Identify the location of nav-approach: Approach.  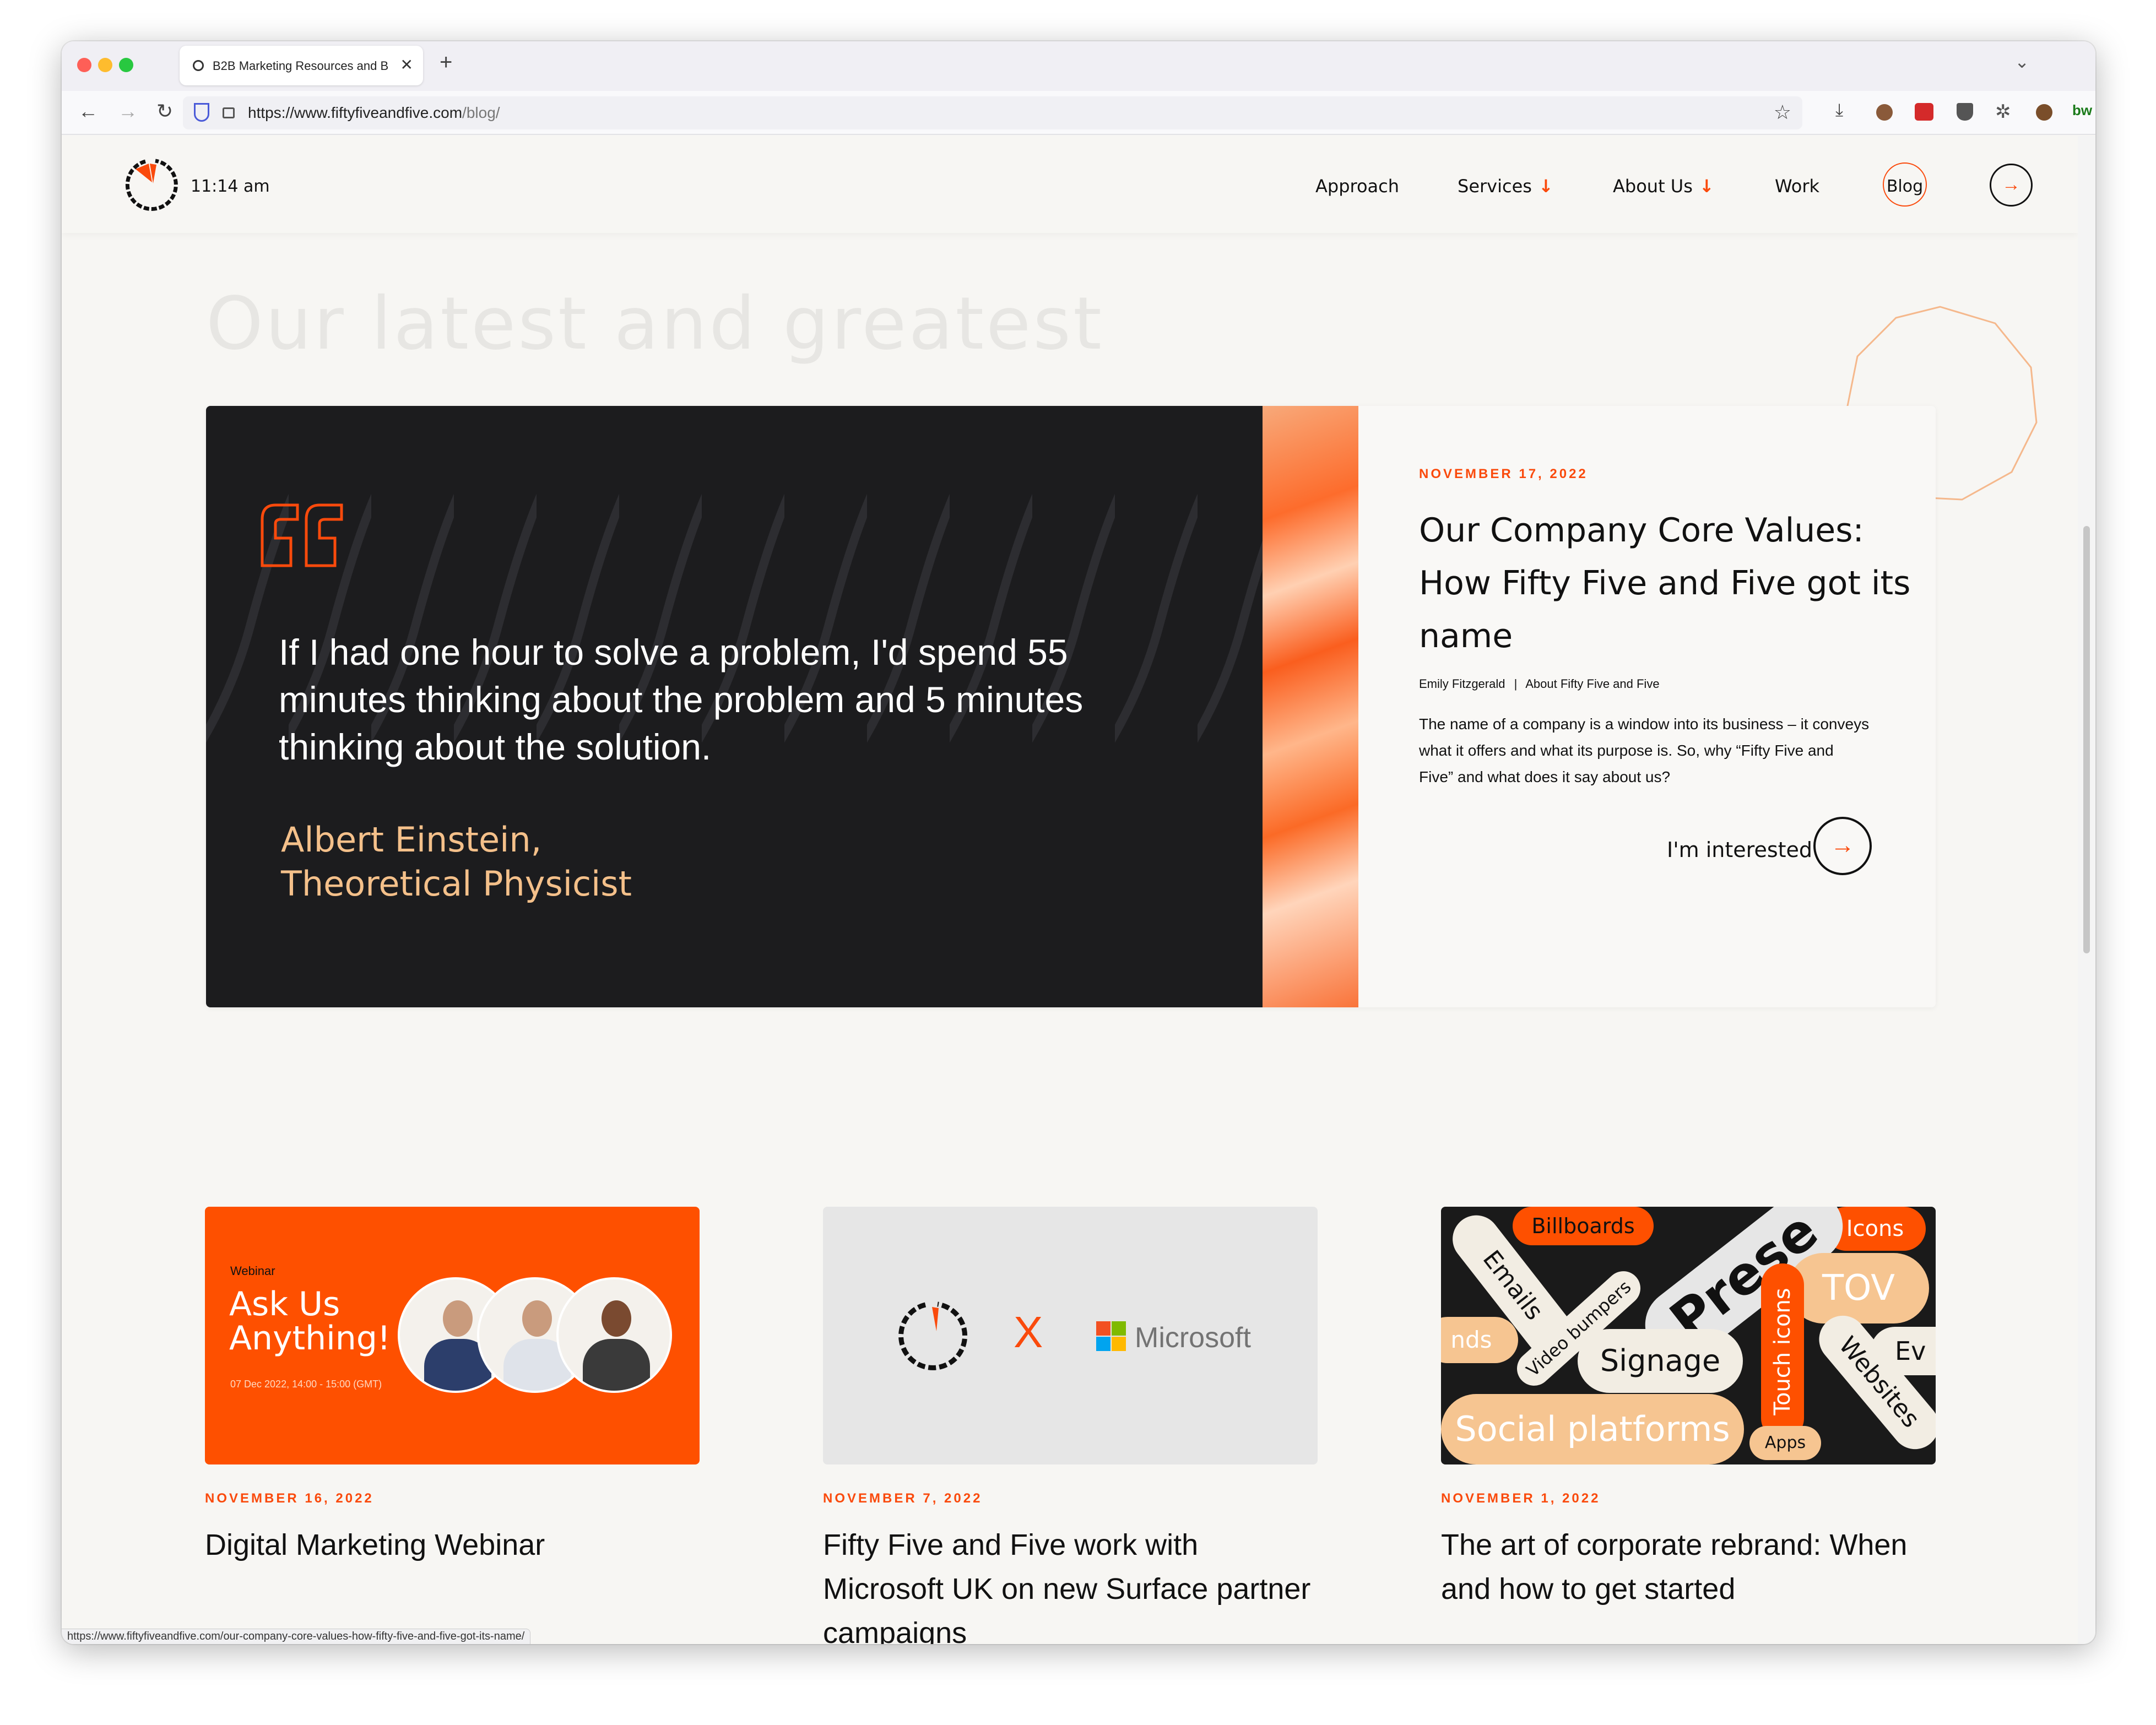
(1357, 186).